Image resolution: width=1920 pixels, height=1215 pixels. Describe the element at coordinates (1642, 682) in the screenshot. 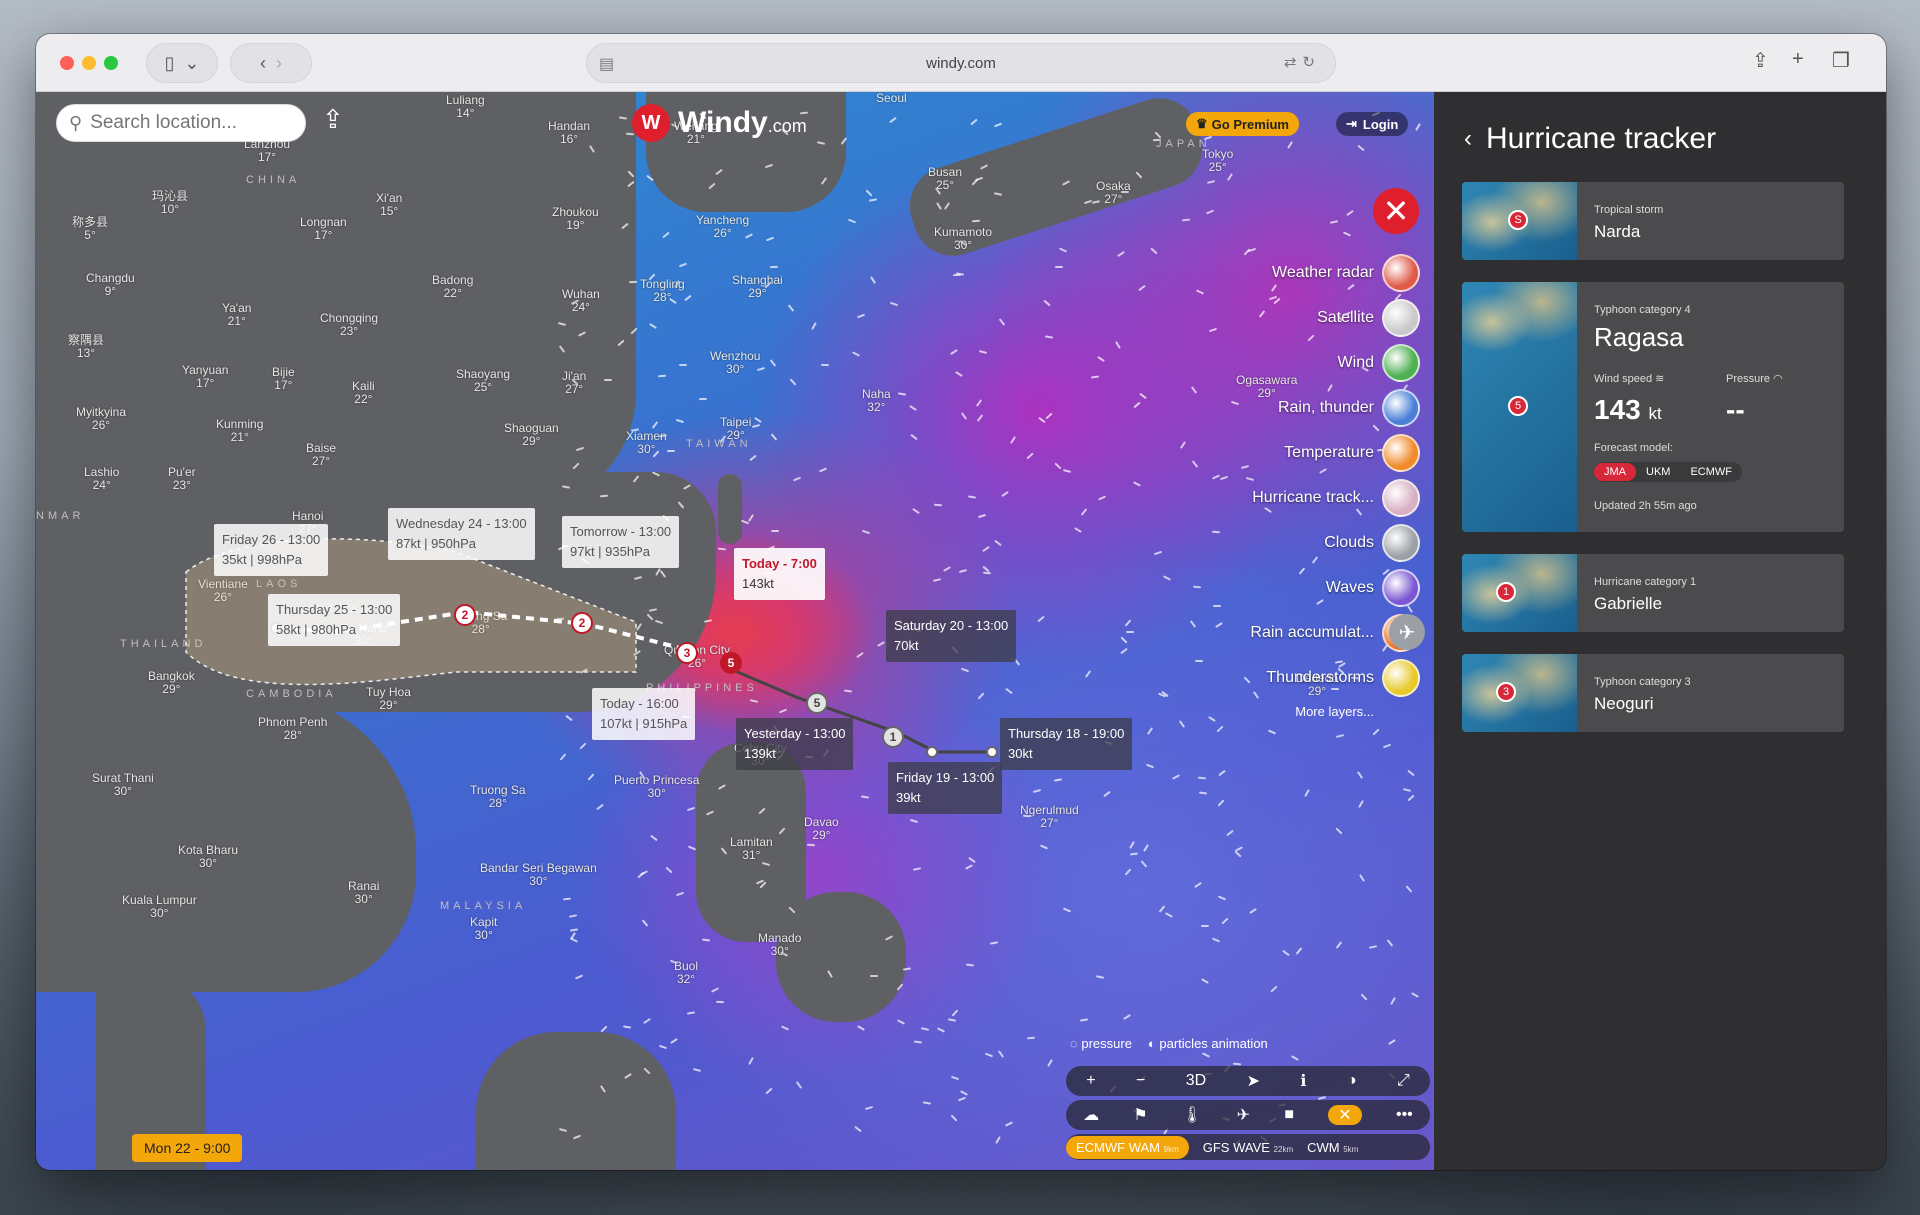

I see `storm-category: Typhoon category 3` at that location.